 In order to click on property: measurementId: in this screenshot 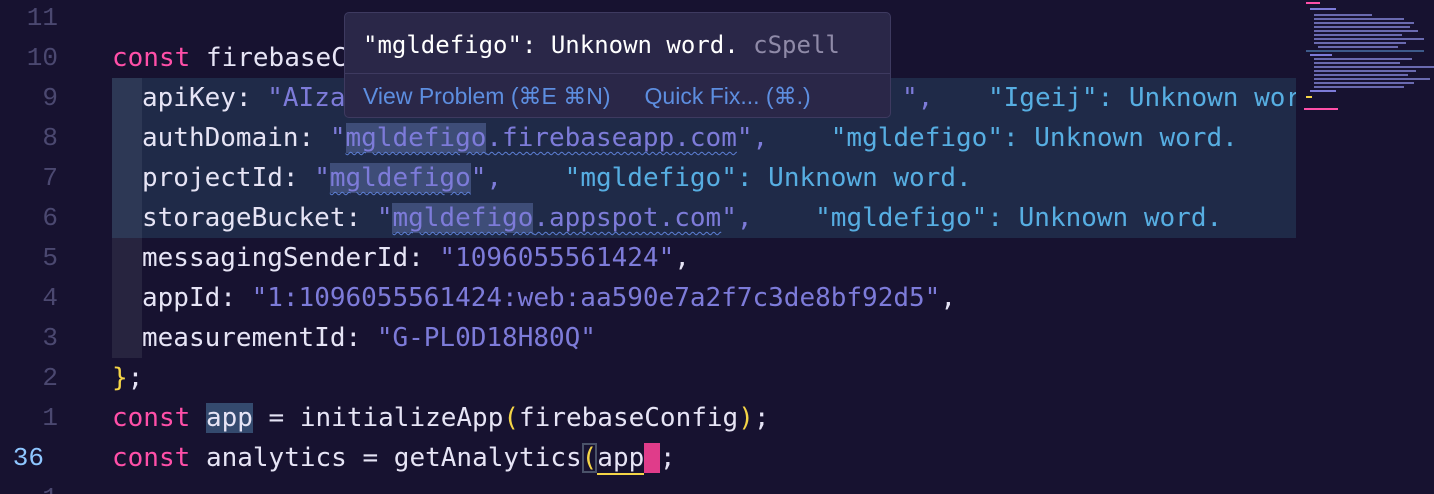, I will do `click(259, 338)`.